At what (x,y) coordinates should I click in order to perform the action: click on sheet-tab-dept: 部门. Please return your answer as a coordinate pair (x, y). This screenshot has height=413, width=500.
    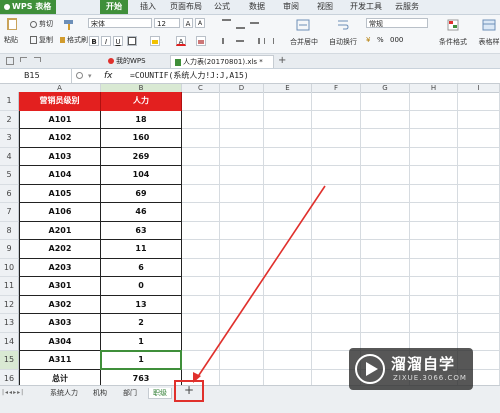
    Looking at the image, I should click on (130, 393).